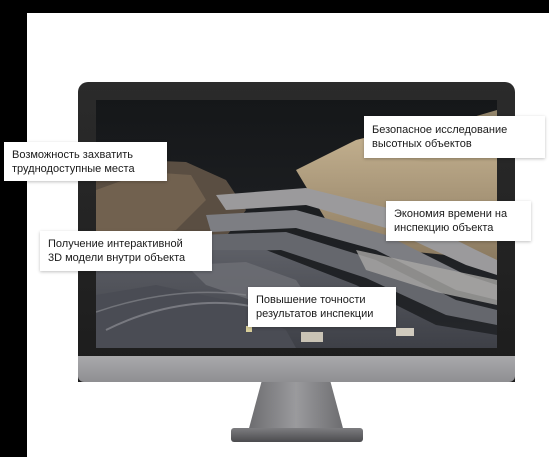 The width and height of the screenshot is (549, 457). Describe the element at coordinates (296, 407) in the screenshot. I see `monitor-stand` at that location.